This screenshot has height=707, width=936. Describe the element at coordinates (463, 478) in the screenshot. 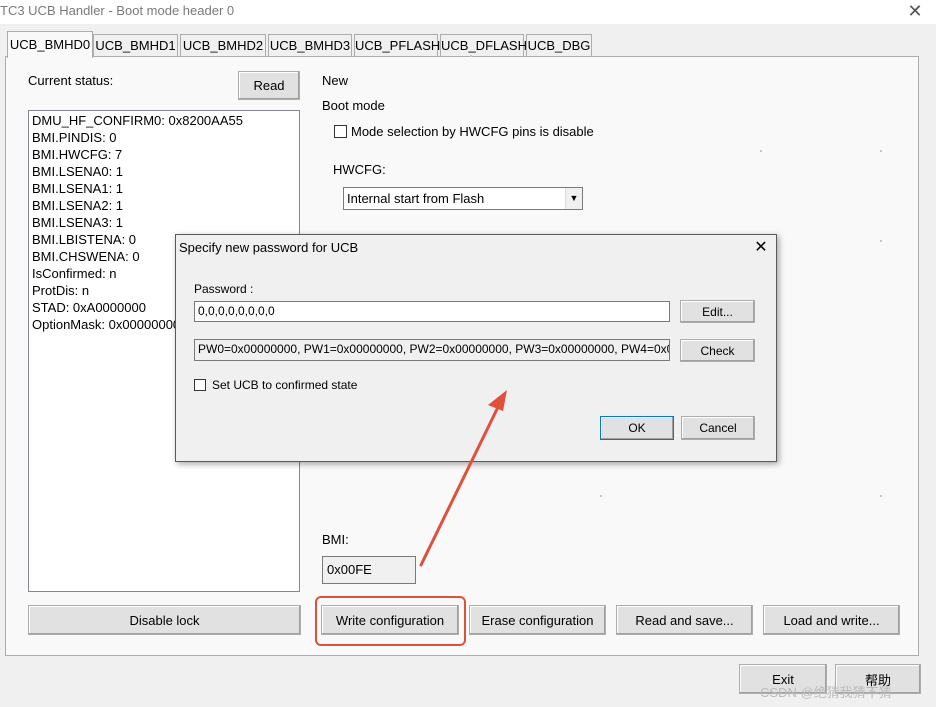

I see `annotation-arrow-icon` at that location.